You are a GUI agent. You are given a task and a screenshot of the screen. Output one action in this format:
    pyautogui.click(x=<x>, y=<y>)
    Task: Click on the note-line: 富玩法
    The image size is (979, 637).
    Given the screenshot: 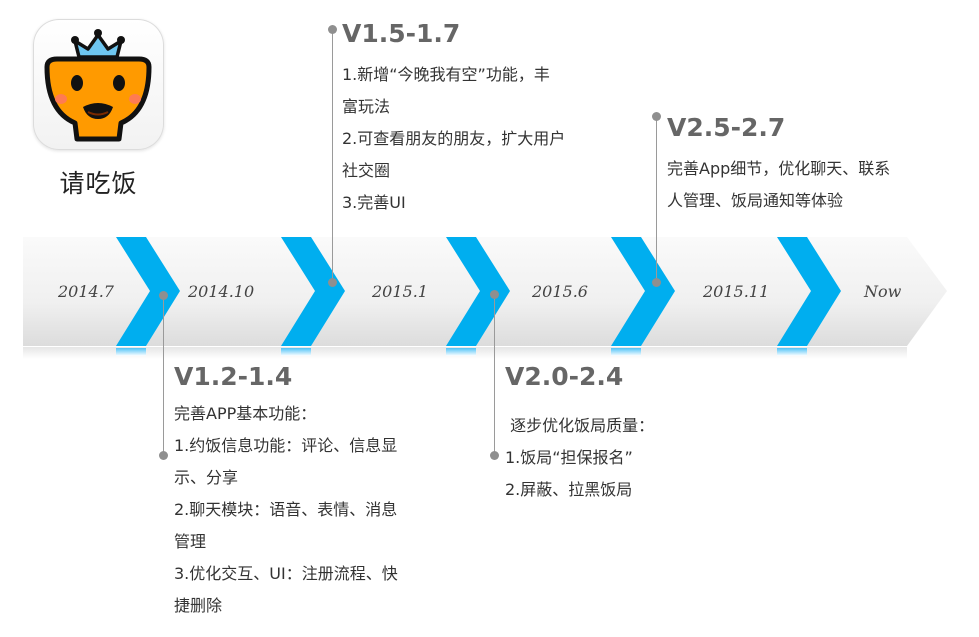 What is the action you would take?
    pyautogui.click(x=366, y=106)
    